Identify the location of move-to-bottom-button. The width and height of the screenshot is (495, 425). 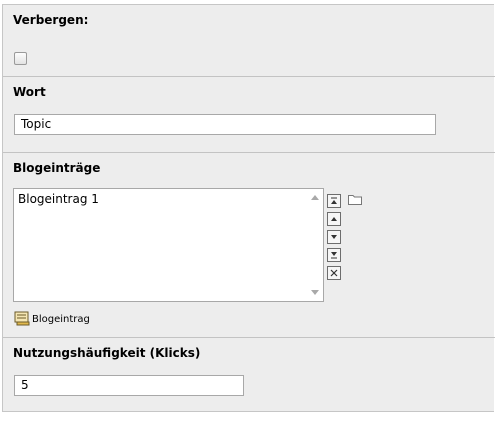
(334, 255).